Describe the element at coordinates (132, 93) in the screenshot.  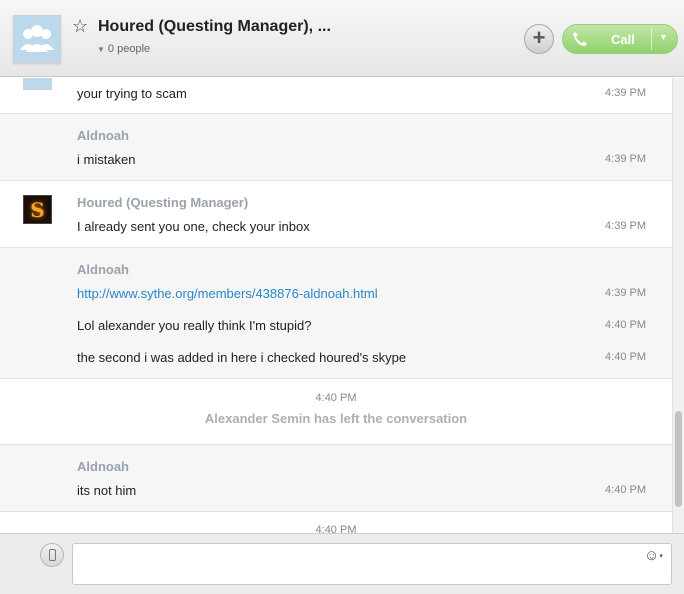
I see `message-text: your trying to scam` at that location.